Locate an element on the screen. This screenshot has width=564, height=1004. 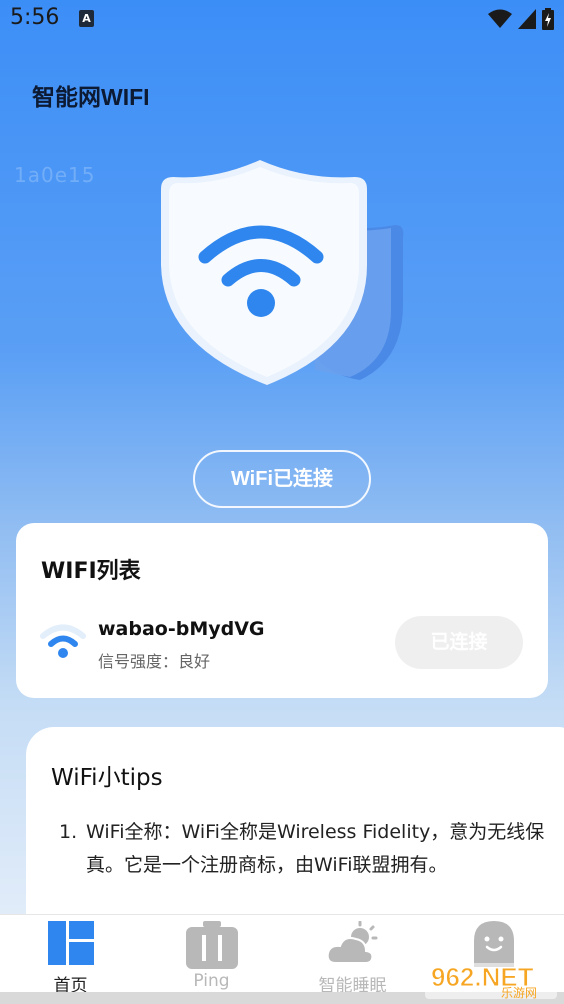
wifi-shield-icon is located at coordinates (282, 272).